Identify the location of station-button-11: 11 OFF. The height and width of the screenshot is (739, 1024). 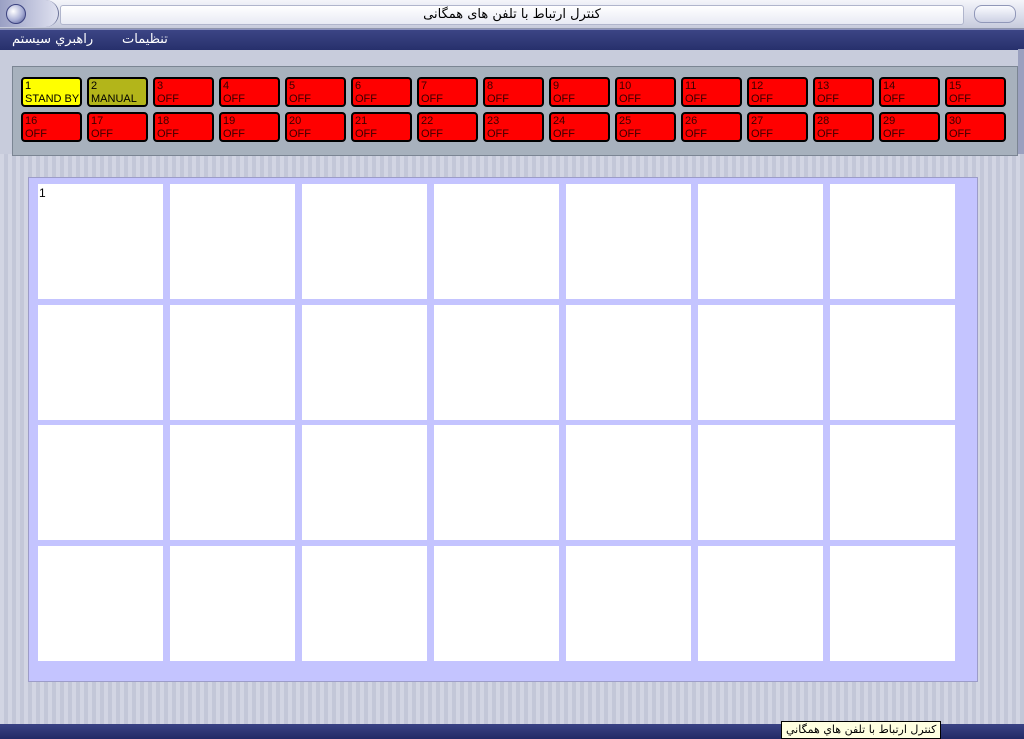
(711, 92).